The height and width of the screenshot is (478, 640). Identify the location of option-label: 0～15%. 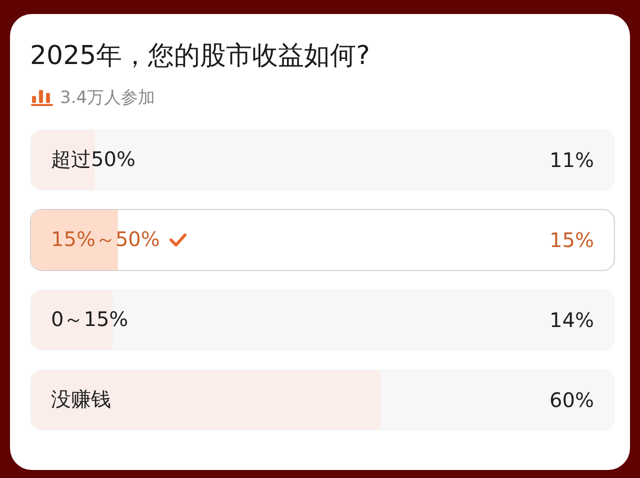
(89, 320).